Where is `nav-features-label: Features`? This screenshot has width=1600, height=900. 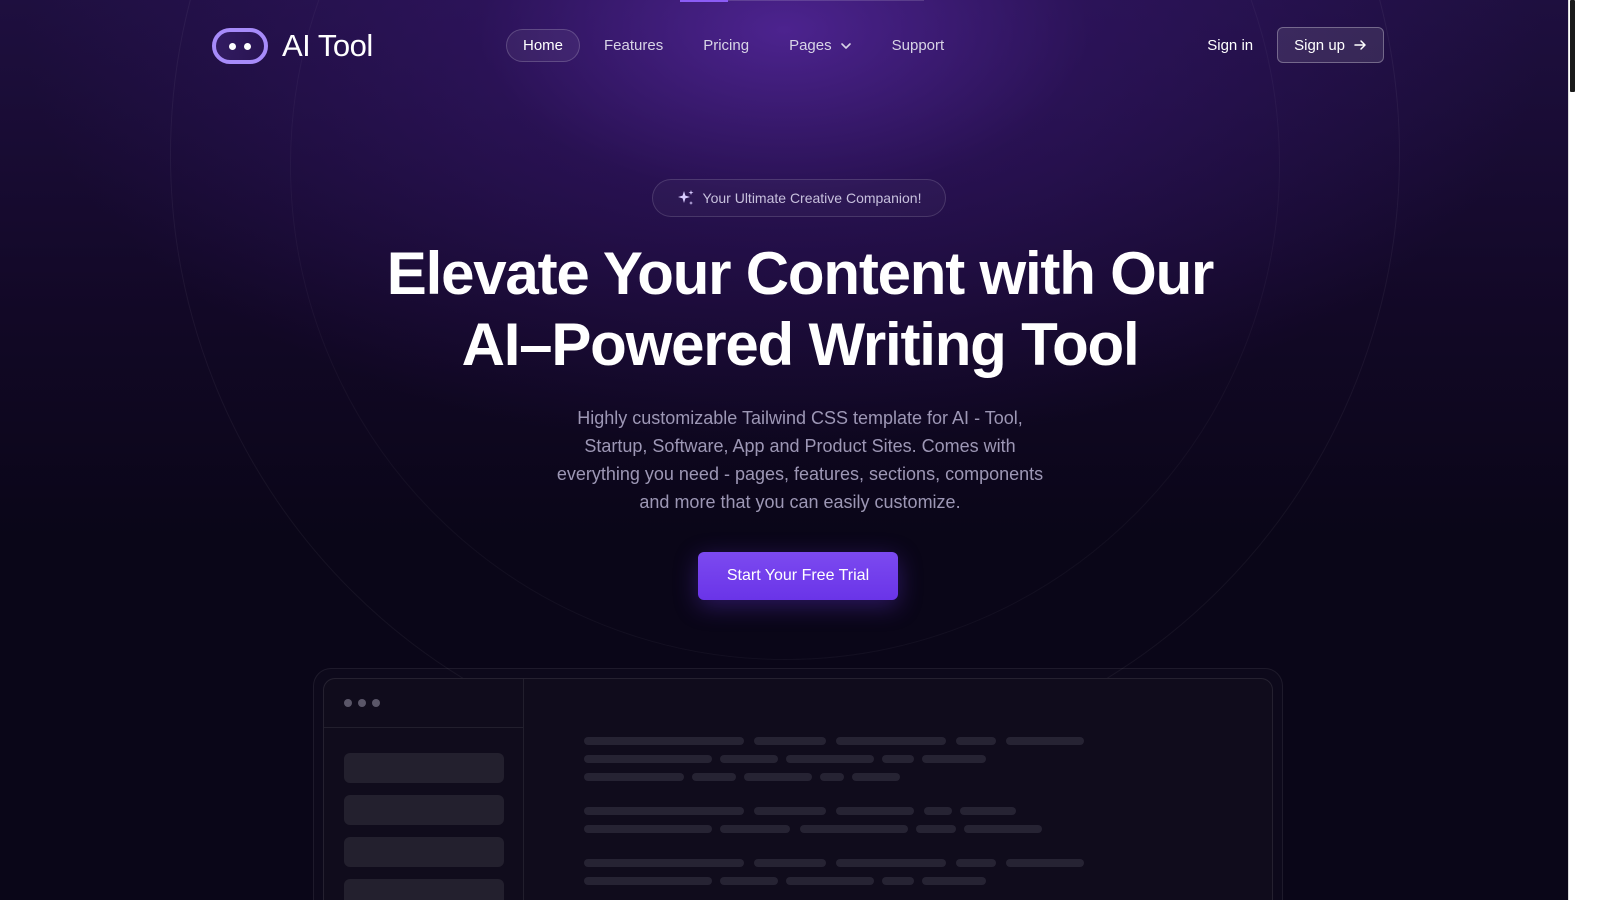
nav-features-label: Features is located at coordinates (634, 45).